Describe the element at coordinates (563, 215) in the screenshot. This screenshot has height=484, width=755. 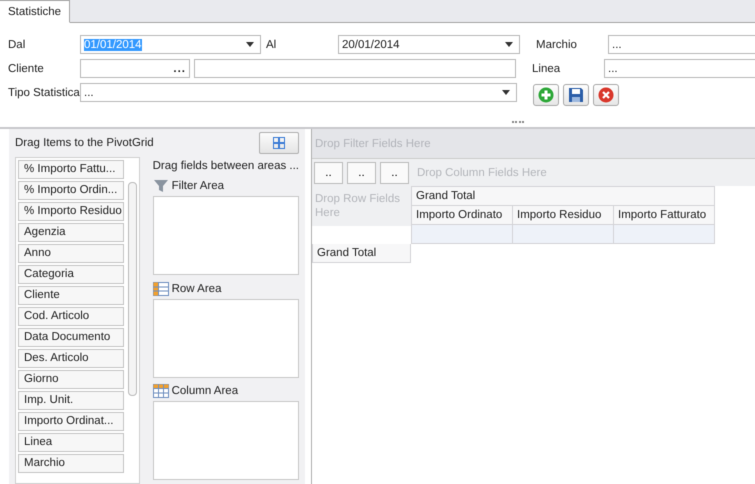
I see `column-header: Importo Residuo` at that location.